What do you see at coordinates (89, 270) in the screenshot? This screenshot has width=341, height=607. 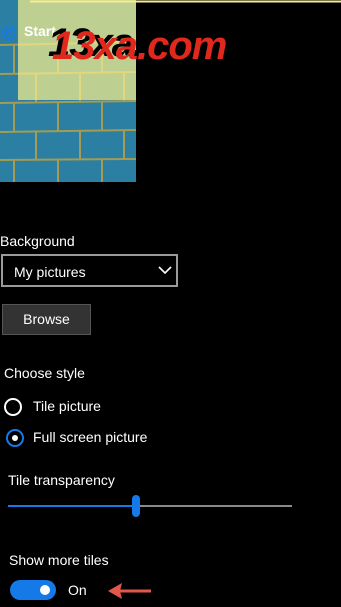 I see `background-dropdown: My pictures` at bounding box center [89, 270].